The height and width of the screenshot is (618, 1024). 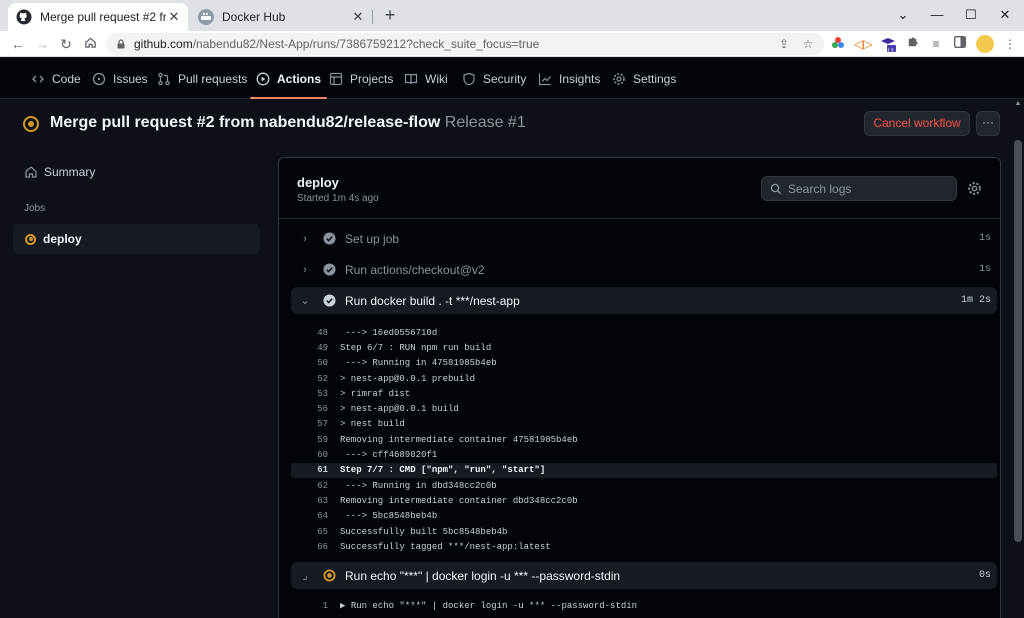 What do you see at coordinates (426, 78) in the screenshot?
I see `tab-wiki: Wiki` at bounding box center [426, 78].